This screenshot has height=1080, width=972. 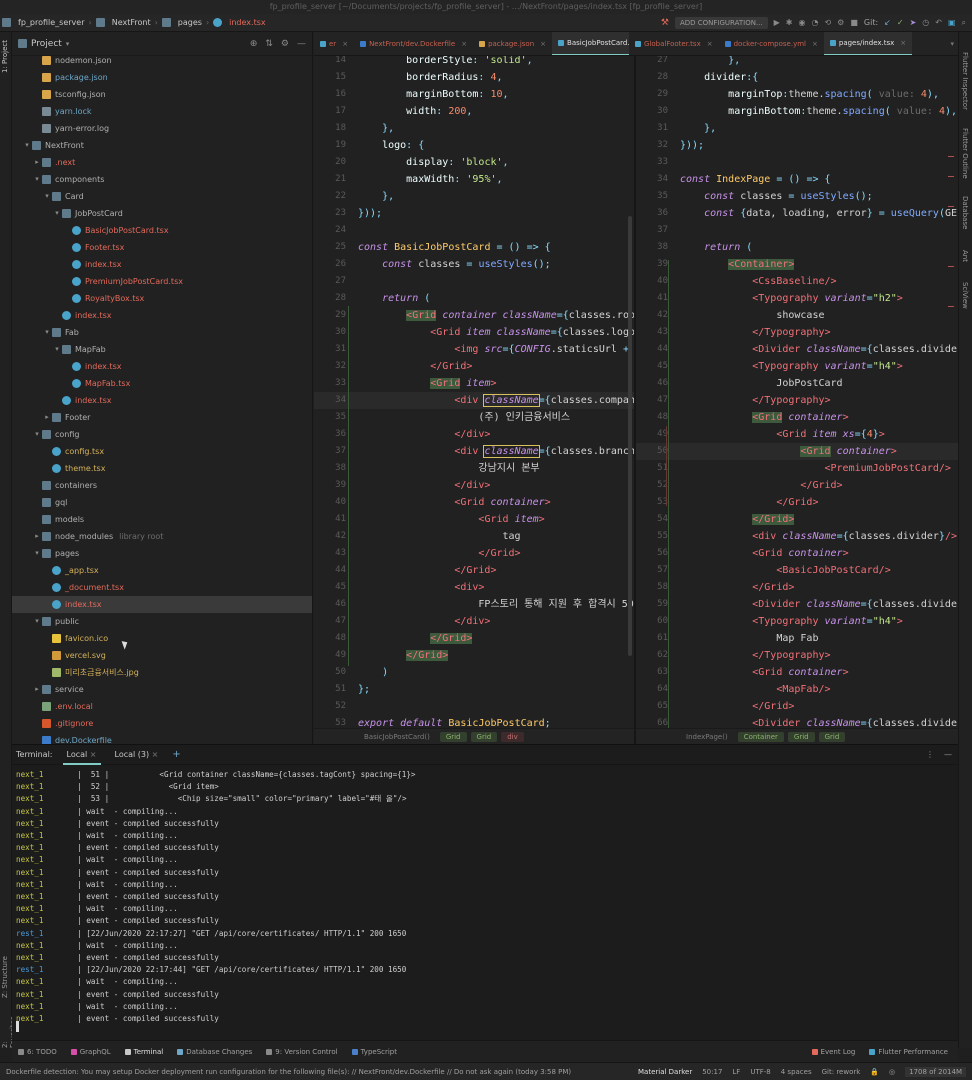 I want to click on breadcrumb-item: div, so click(x=512, y=736).